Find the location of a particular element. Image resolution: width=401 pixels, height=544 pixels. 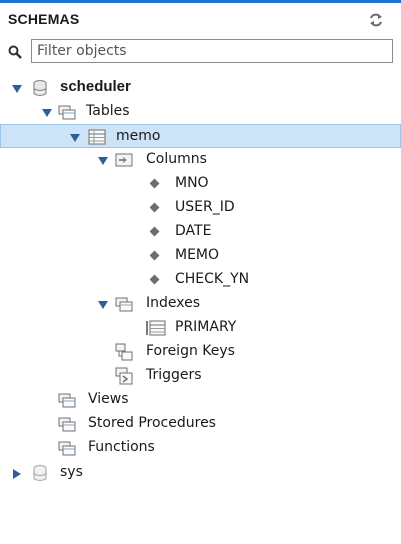

schemas-header: SCHEMAS is located at coordinates (200, 19).